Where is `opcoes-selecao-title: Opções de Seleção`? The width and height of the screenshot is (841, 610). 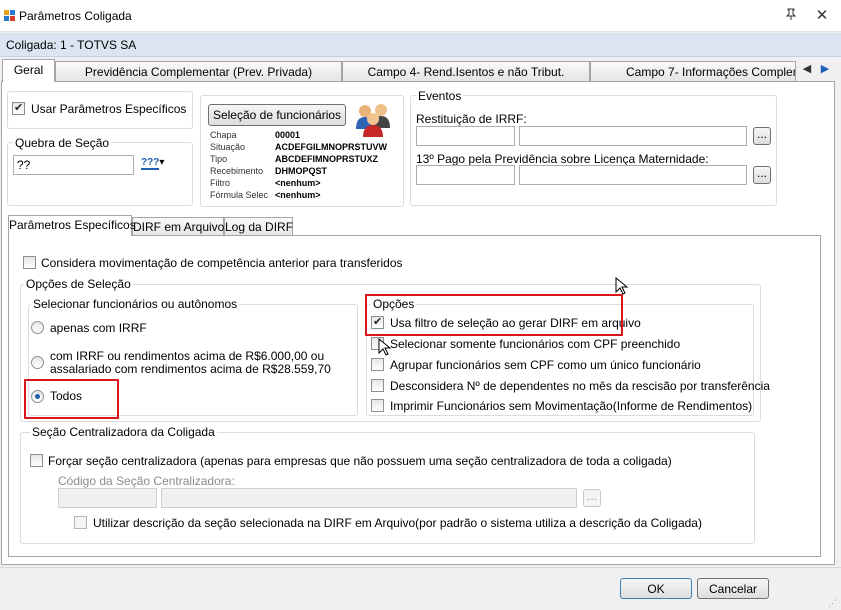
opcoes-selecao-title: Opções de Seleção is located at coordinates (78, 284).